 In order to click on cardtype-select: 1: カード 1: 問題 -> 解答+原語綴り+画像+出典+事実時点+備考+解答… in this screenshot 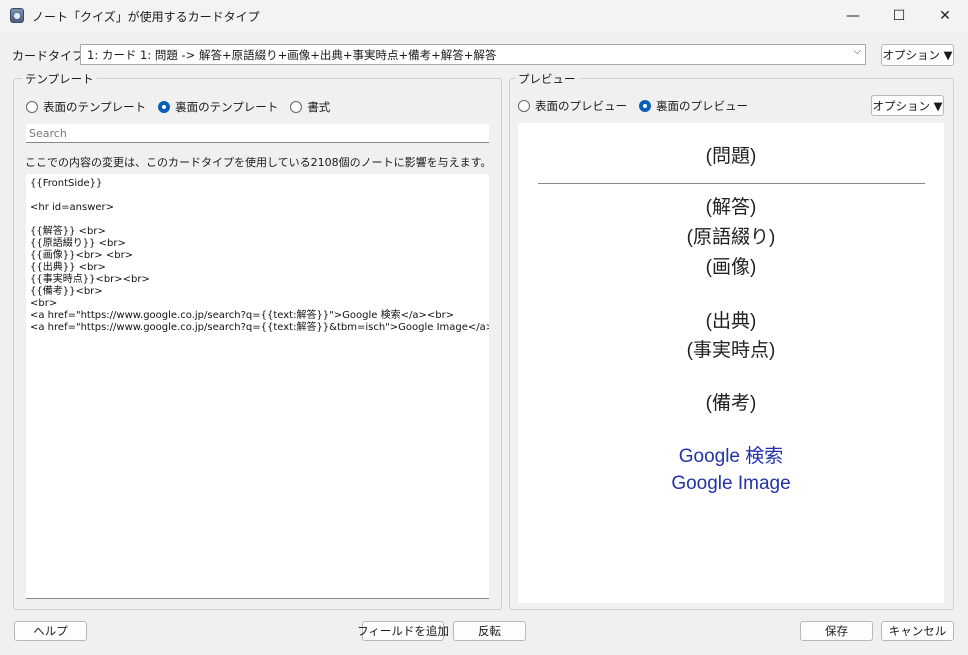, I will do `click(473, 54)`.